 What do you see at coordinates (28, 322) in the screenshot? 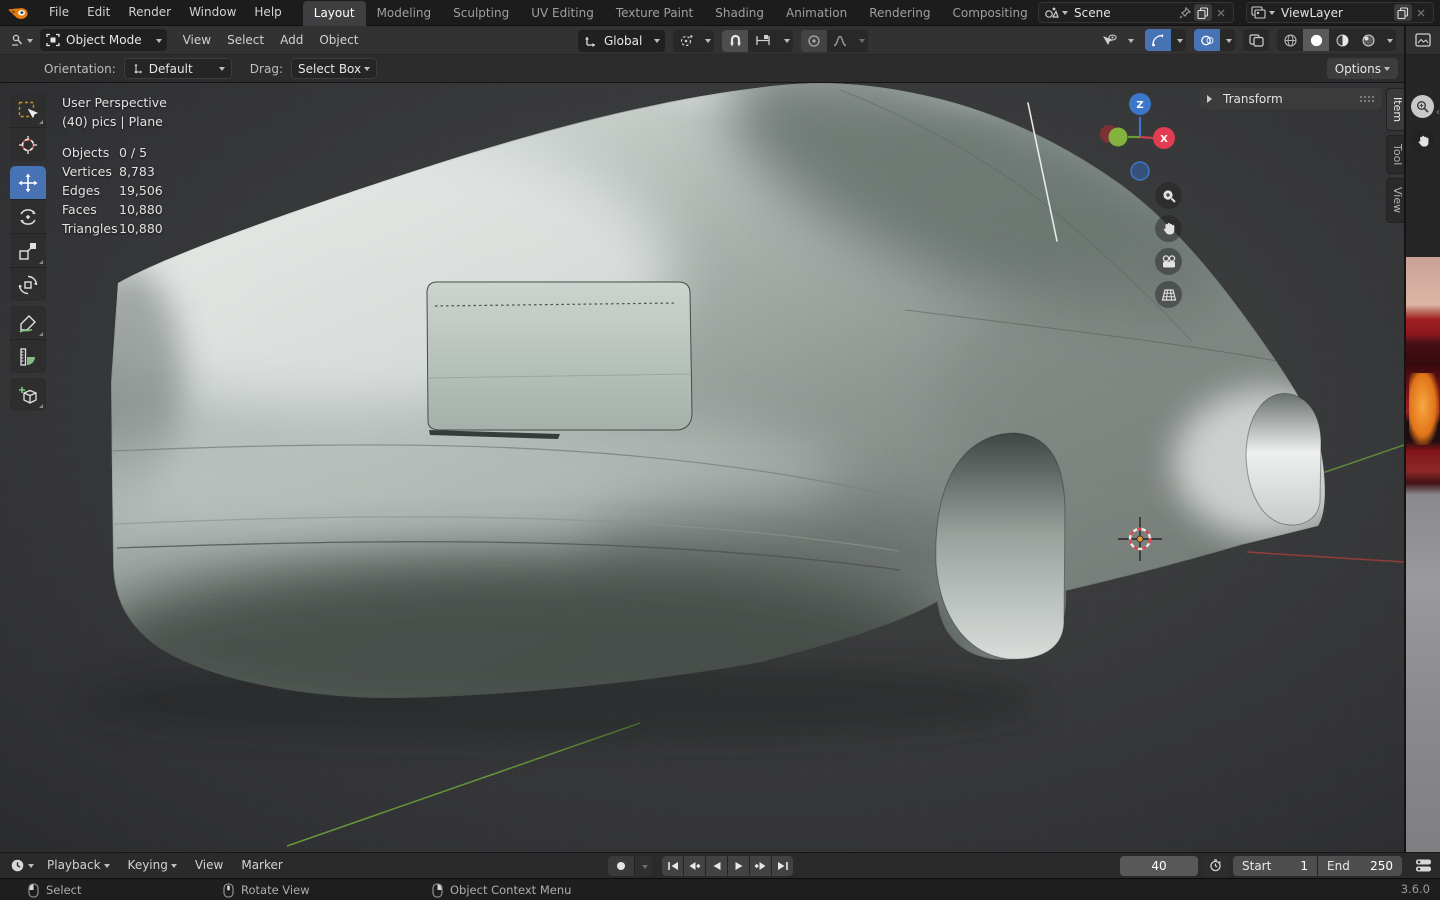
I see `tool-annotate` at bounding box center [28, 322].